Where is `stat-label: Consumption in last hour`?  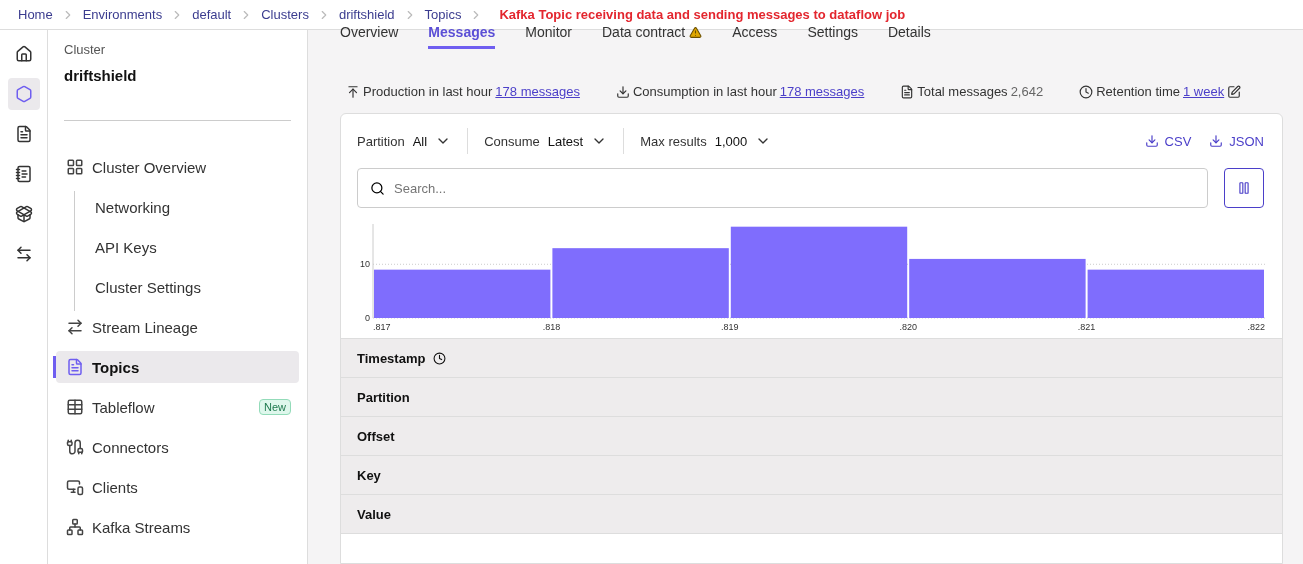 stat-label: Consumption in last hour is located at coordinates (704, 91).